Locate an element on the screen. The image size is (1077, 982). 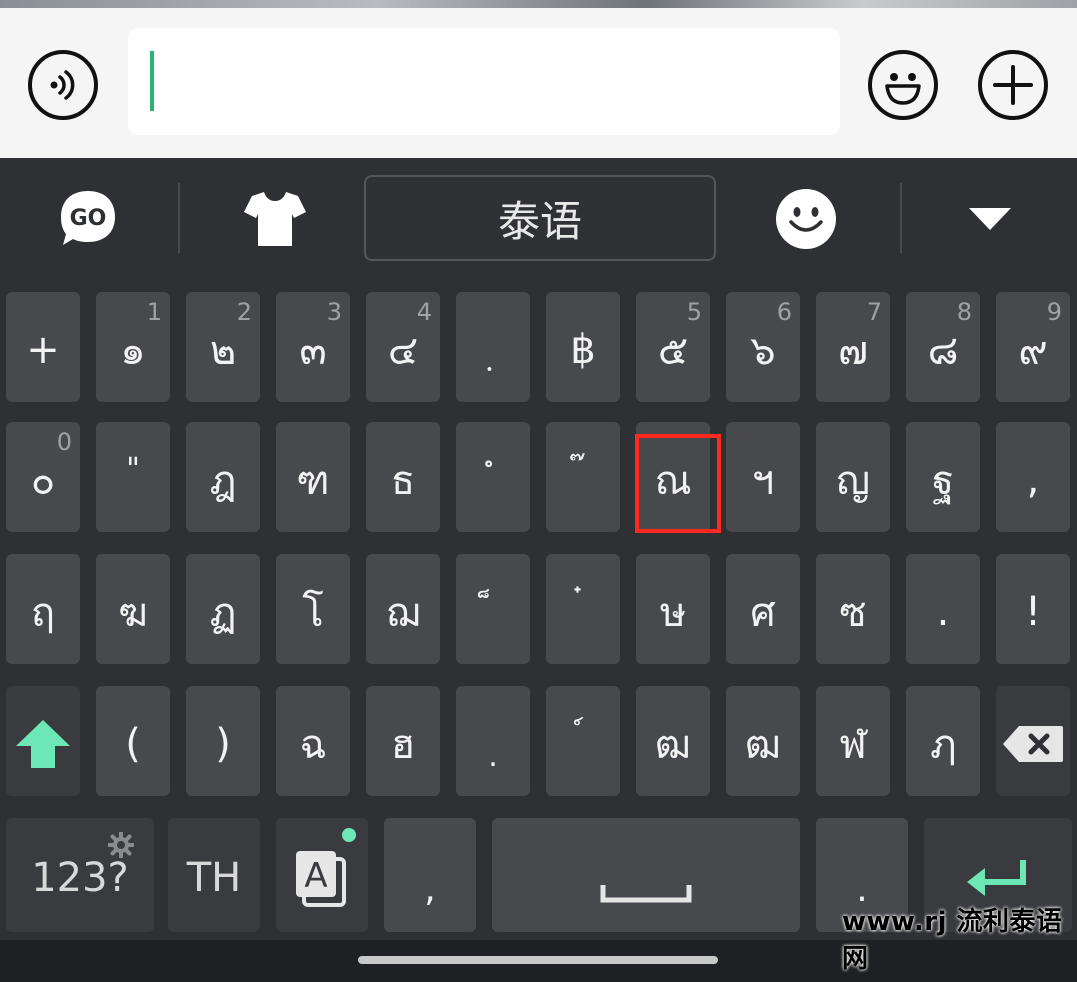
key-thai-digit-0: ๐0 is located at coordinates (43, 477).